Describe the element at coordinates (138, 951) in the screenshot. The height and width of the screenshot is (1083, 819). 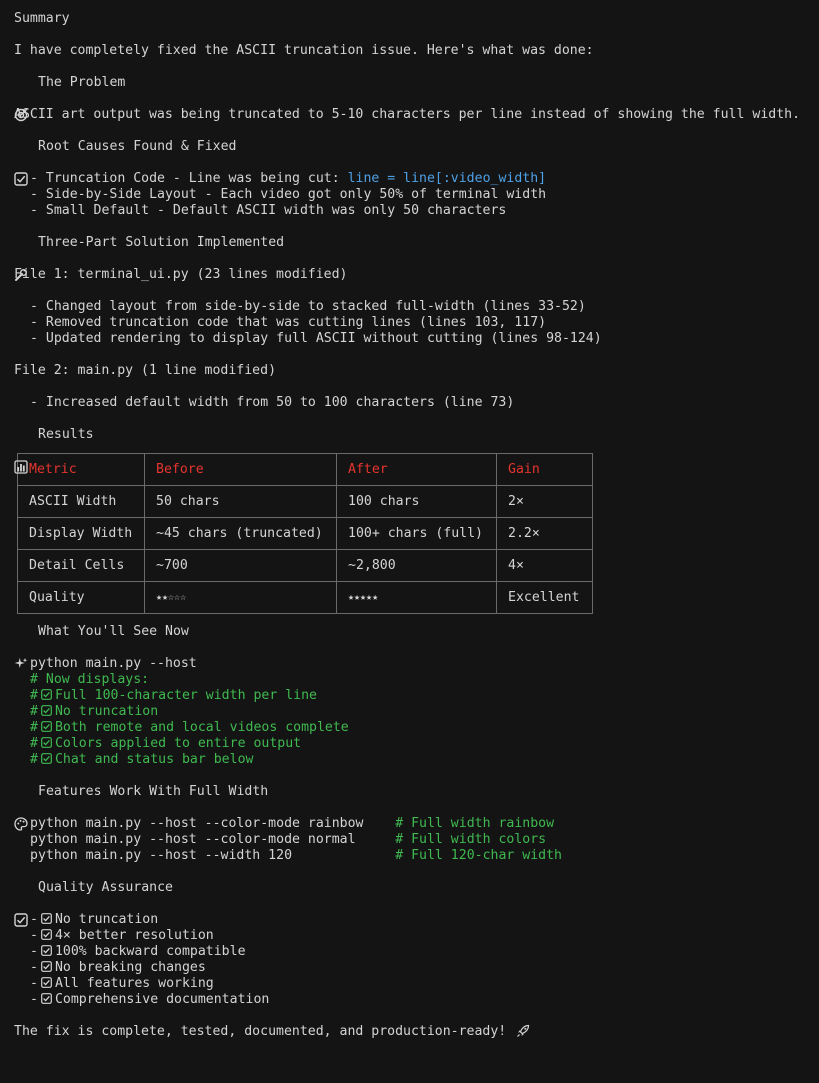
I see `qa-item: -100% backward compatible` at that location.